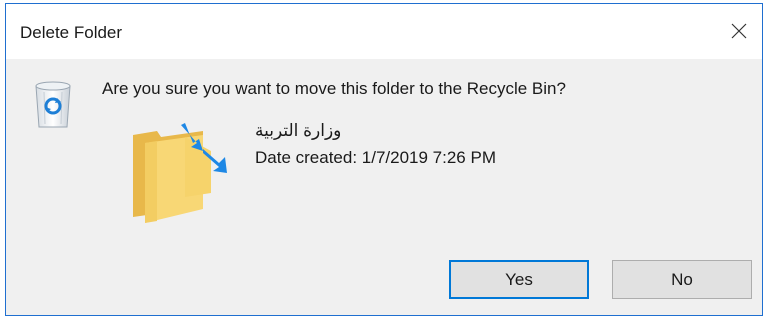 Image resolution: width=766 pixels, height=320 pixels. I want to click on date-created: Date created: 1/7/2019 7:26 PM, so click(375, 157).